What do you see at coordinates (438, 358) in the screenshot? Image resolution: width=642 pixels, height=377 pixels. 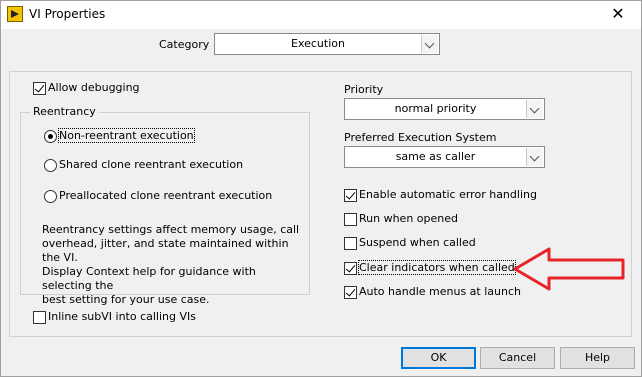 I see `ok-button: OK` at bounding box center [438, 358].